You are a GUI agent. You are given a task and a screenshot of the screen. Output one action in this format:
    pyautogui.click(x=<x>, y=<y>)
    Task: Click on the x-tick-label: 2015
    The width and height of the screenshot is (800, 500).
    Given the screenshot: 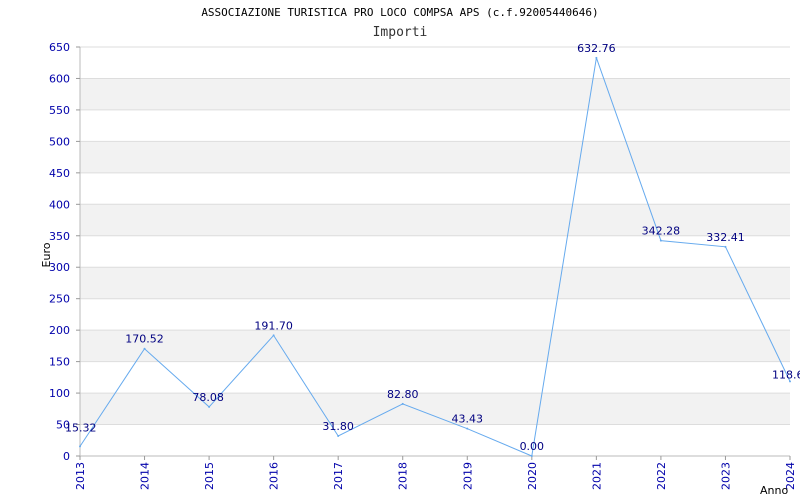 What is the action you would take?
    pyautogui.click(x=209, y=476)
    